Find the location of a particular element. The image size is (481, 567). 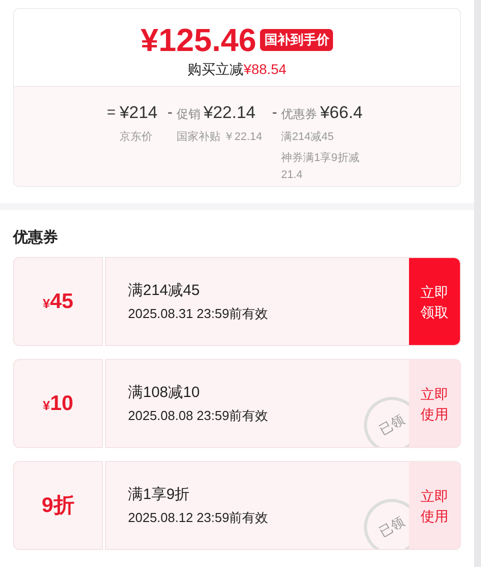

coupon-validity: 2025.08.08 23:59前有效 is located at coordinates (198, 416).